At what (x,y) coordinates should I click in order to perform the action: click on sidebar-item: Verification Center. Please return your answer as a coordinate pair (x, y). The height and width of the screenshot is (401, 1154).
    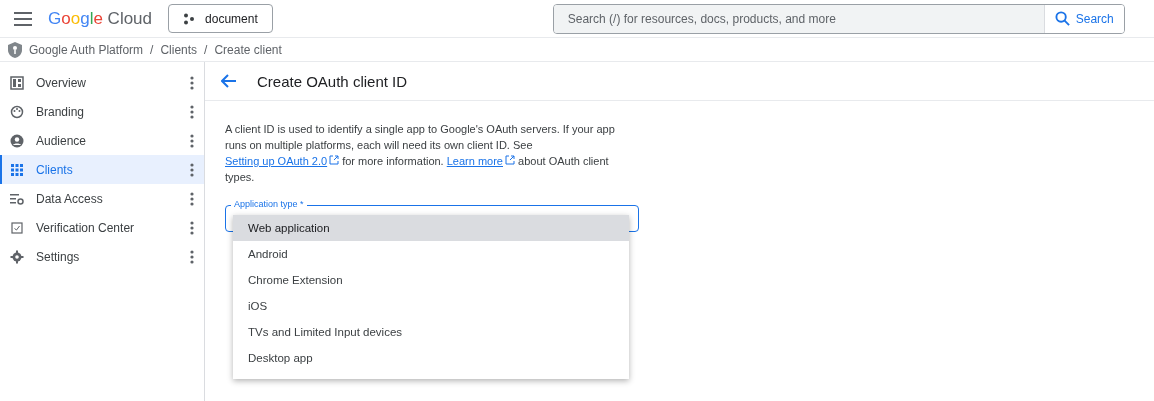
    Looking at the image, I should click on (102, 227).